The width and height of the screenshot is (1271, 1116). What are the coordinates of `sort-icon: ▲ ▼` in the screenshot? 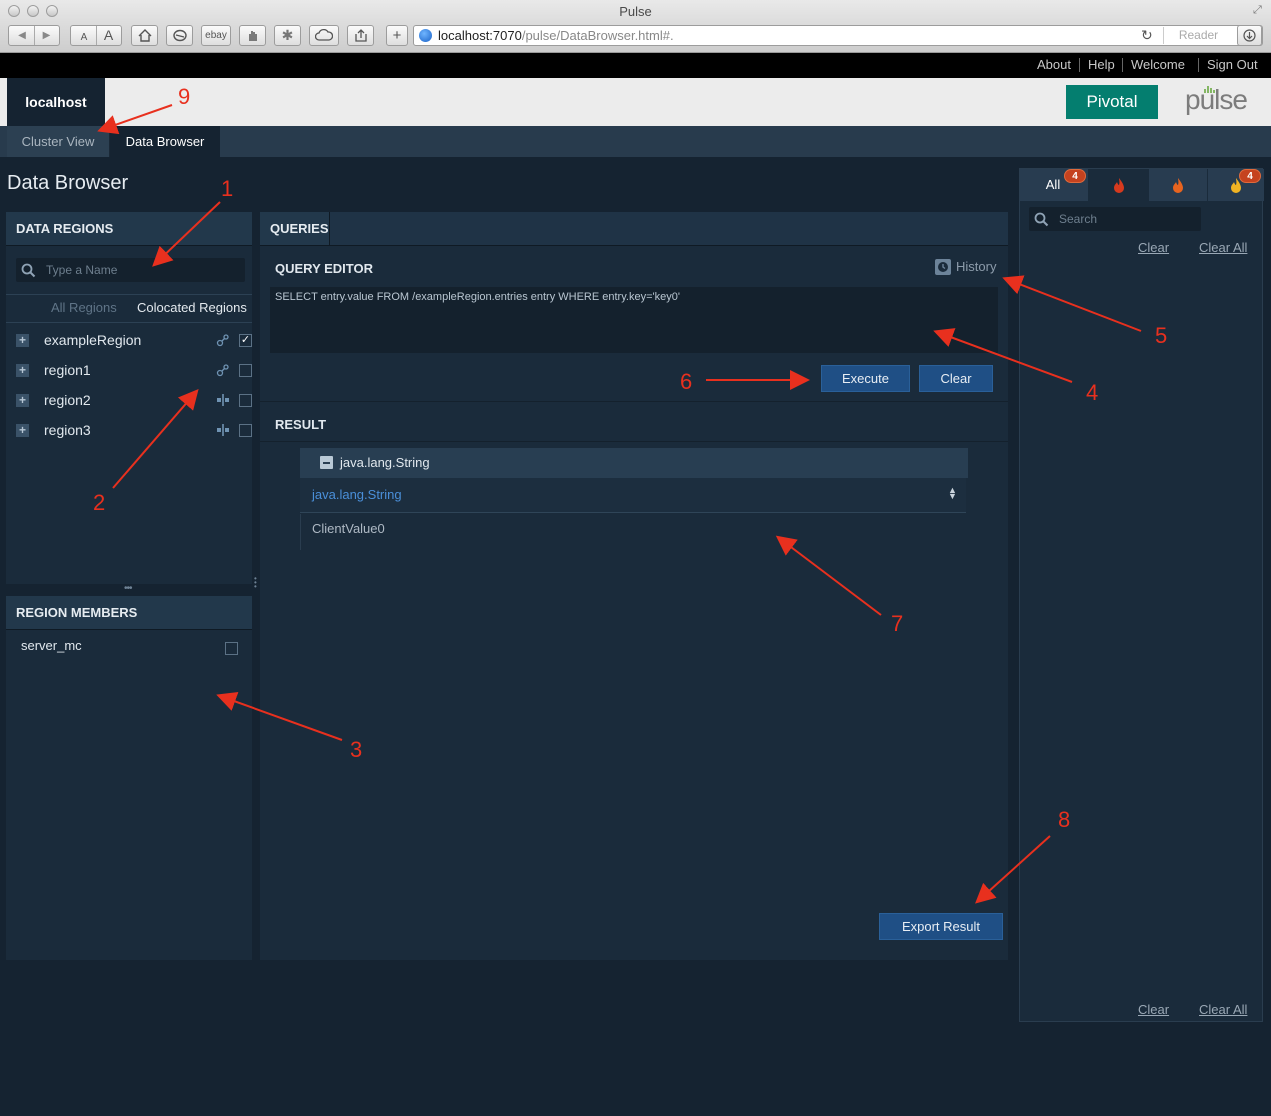 It's located at (952, 493).